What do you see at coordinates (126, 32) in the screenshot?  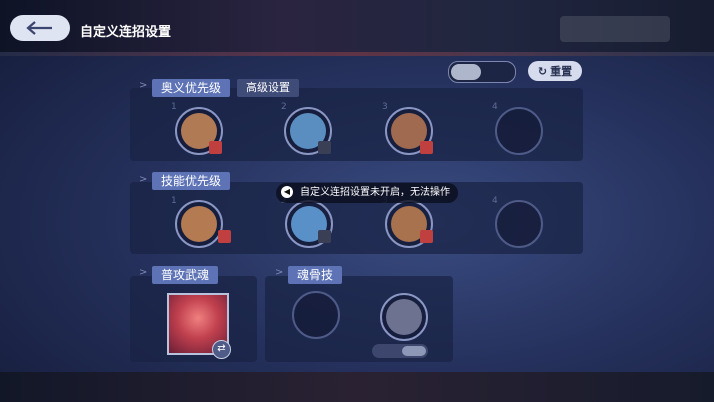 I see `page-title: 自定义连招设置` at bounding box center [126, 32].